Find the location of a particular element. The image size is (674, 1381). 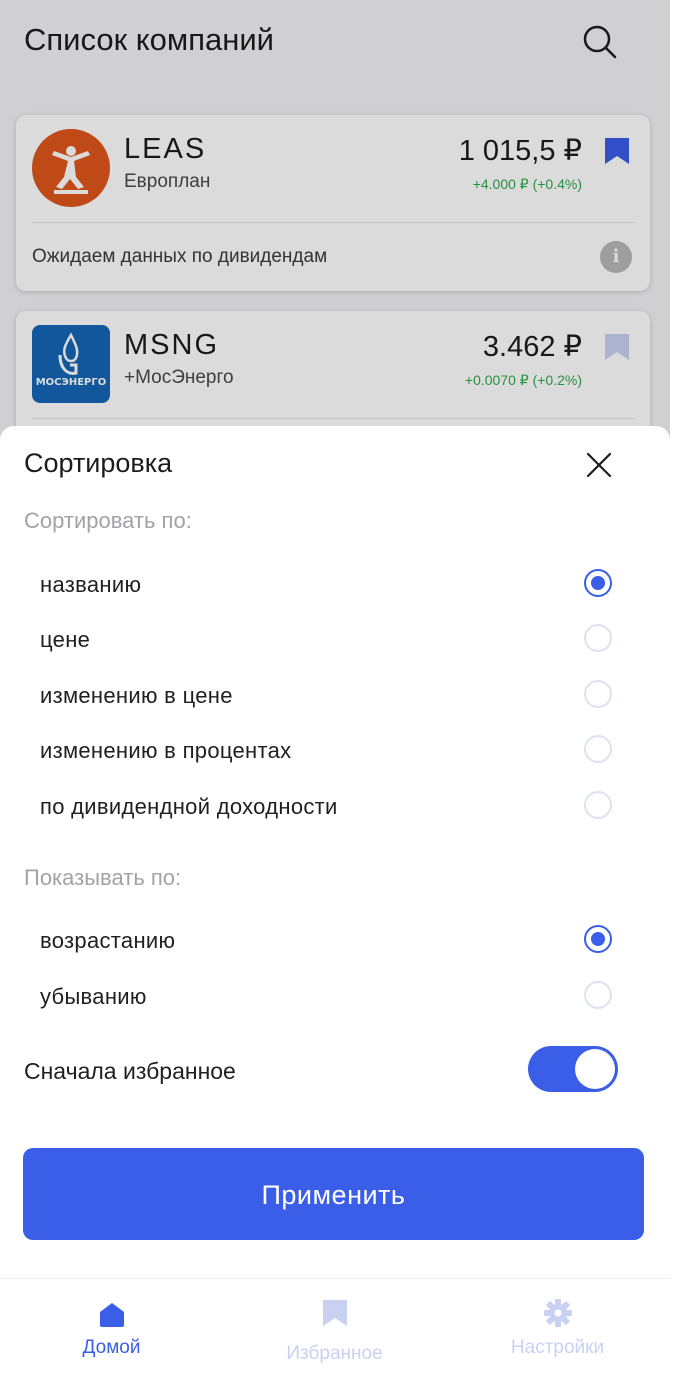

option-label: возрастанию is located at coordinates (108, 940).